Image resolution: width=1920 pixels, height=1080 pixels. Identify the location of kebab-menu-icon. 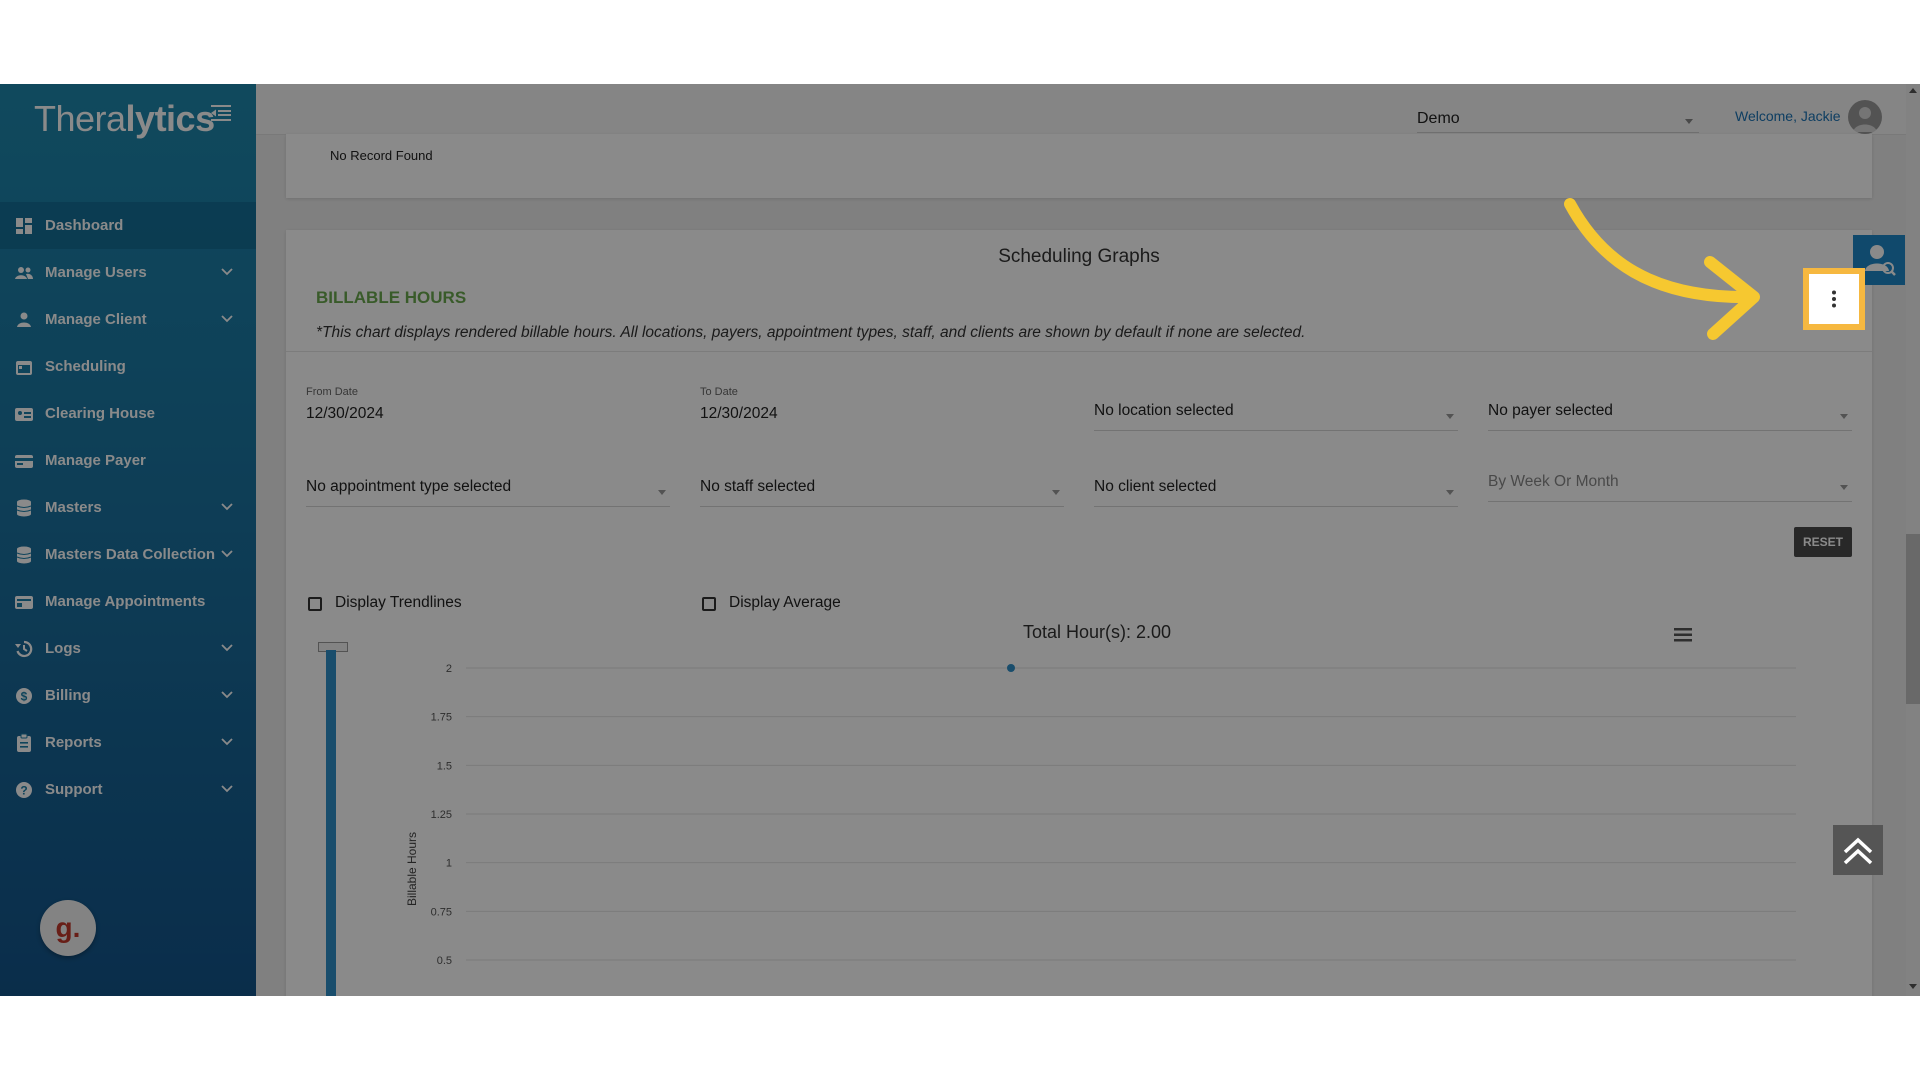
(1834, 299).